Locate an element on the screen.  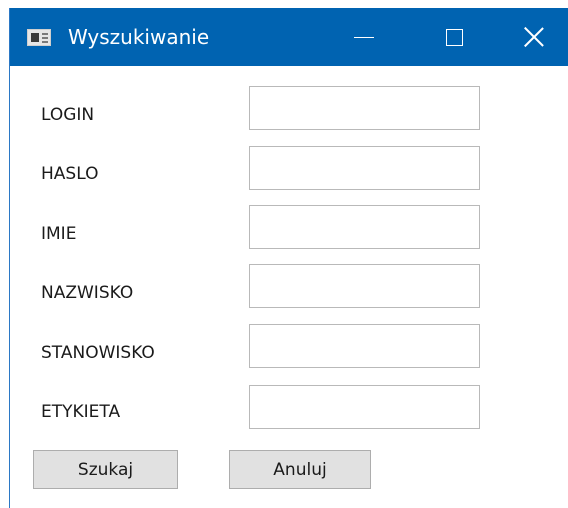
minimize-icon is located at coordinates (364, 37).